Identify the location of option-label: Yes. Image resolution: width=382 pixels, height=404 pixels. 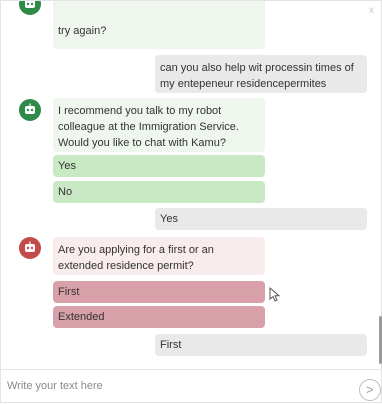
(67, 166).